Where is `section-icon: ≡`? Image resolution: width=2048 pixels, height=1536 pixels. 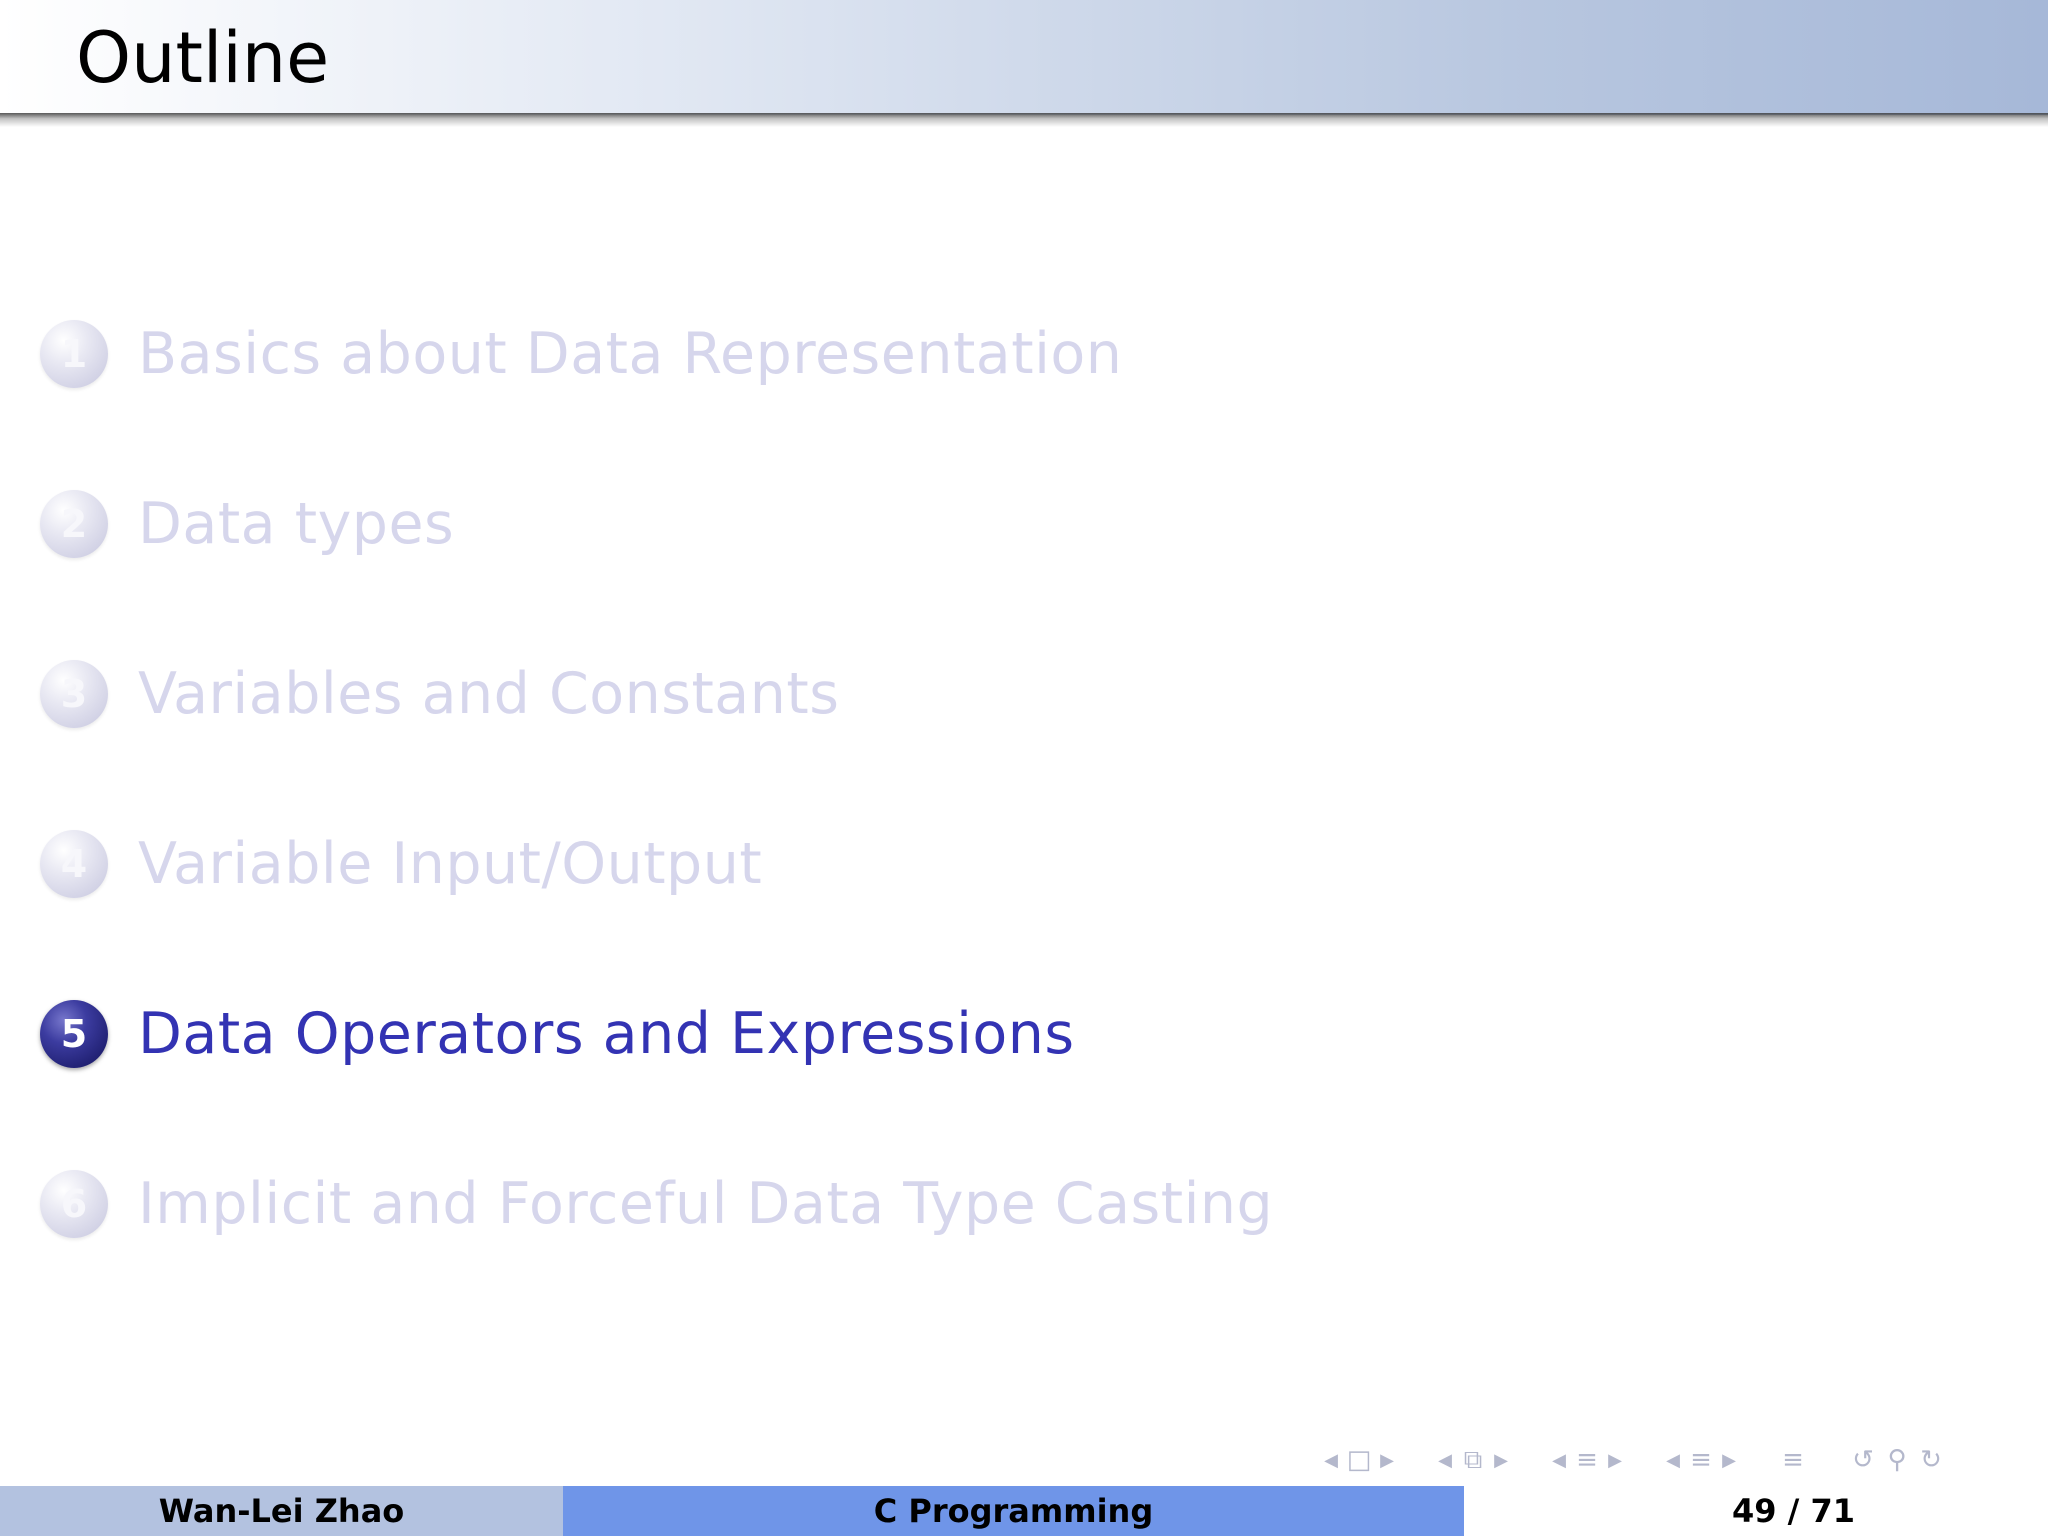 section-icon: ≡ is located at coordinates (1587, 1460).